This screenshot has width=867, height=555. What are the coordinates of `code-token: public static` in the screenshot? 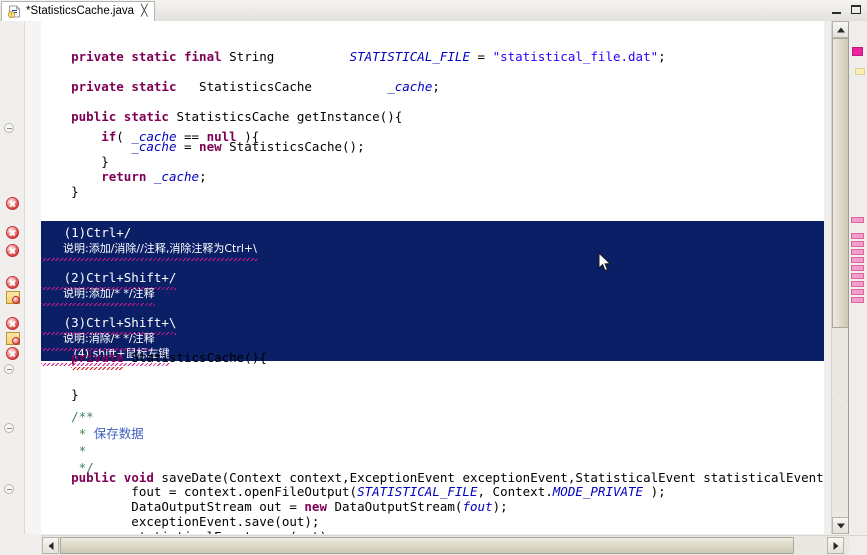 It's located at (120, 116).